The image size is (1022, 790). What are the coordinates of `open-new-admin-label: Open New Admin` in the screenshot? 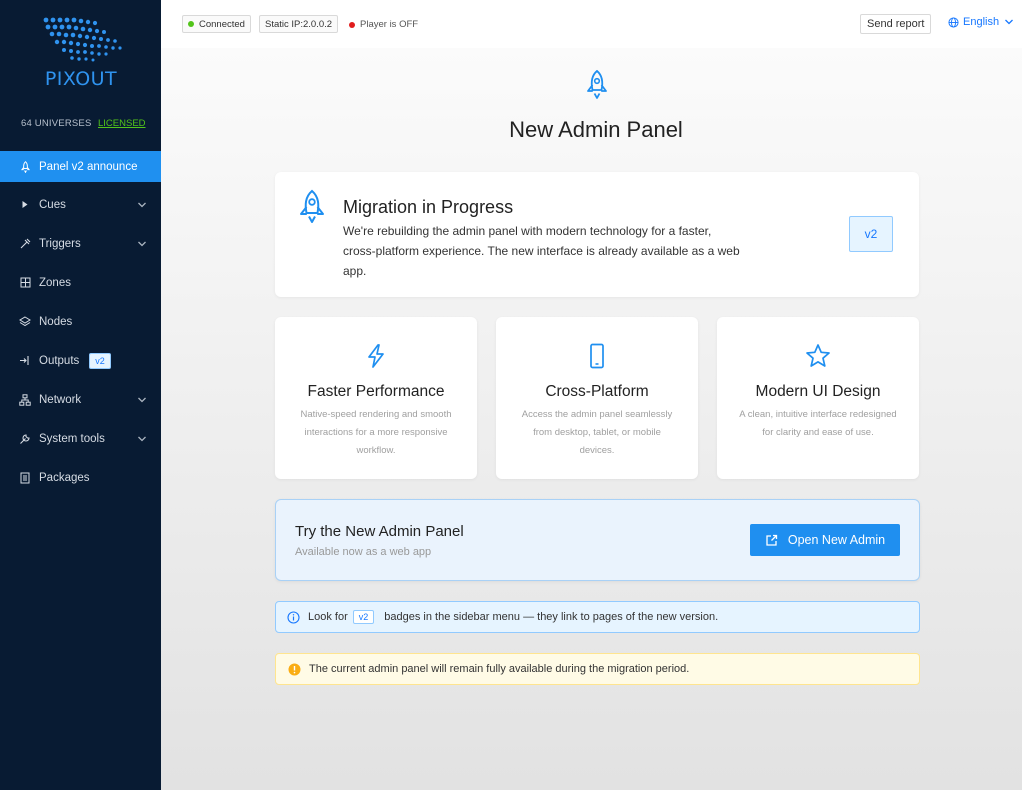 It's located at (836, 540).